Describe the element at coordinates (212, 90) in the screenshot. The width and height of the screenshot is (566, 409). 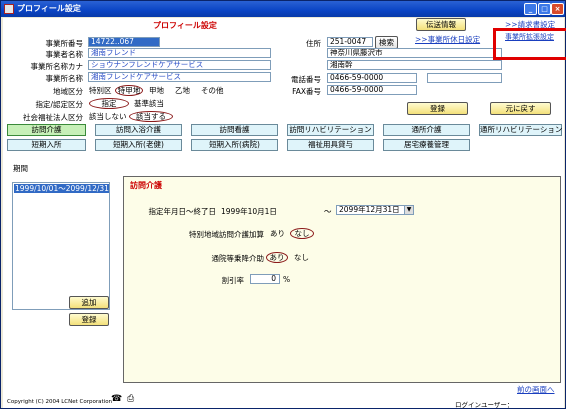
I see `area-option-other: その他` at that location.